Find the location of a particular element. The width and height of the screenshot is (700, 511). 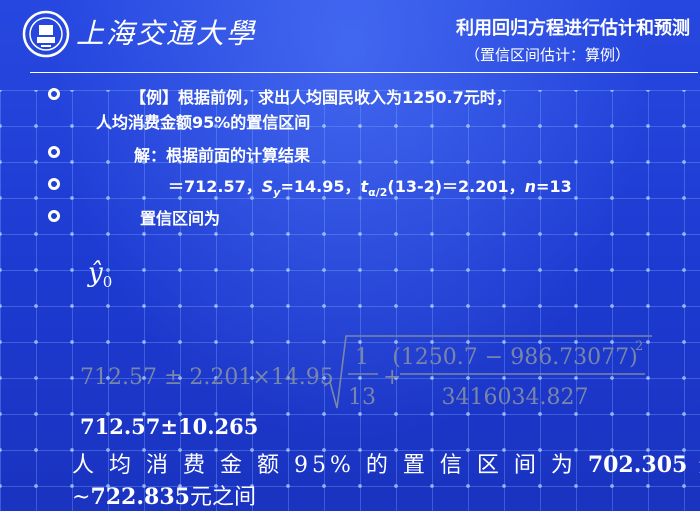

statement-unit: 元 is located at coordinates (693, 465).